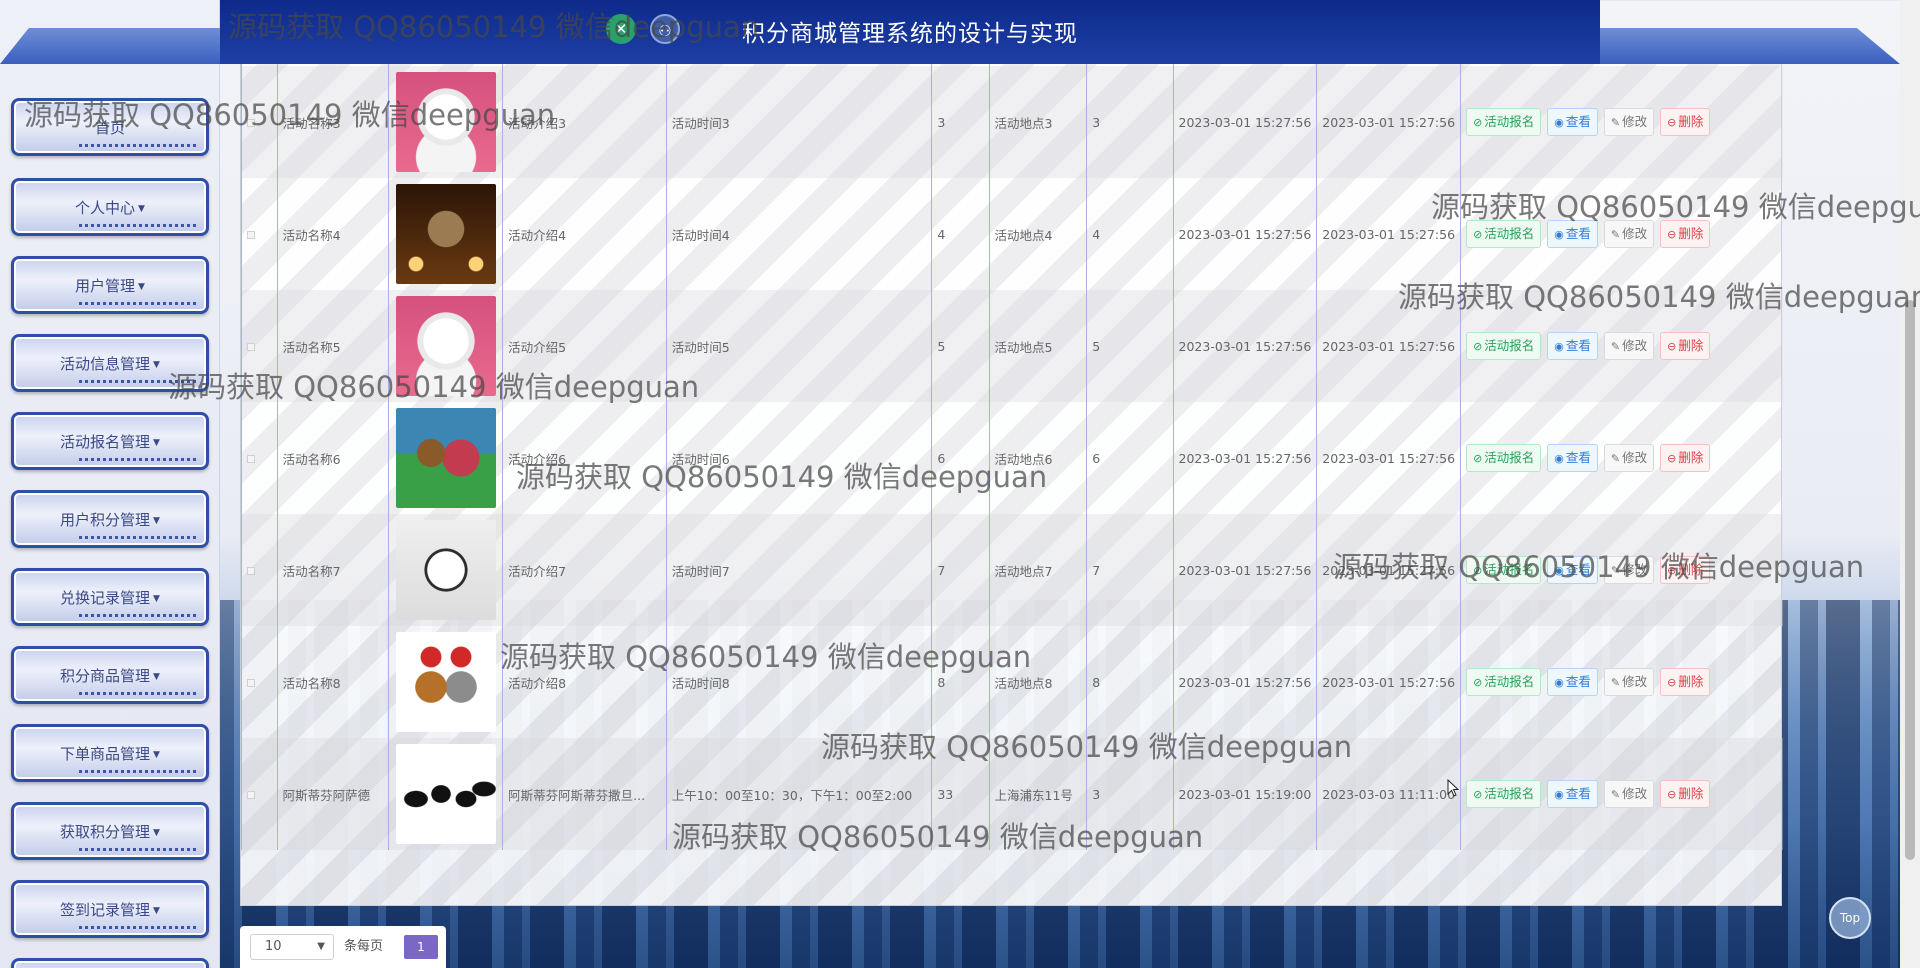 The image size is (1920, 968). I want to click on page-button-current: 1, so click(421, 947).